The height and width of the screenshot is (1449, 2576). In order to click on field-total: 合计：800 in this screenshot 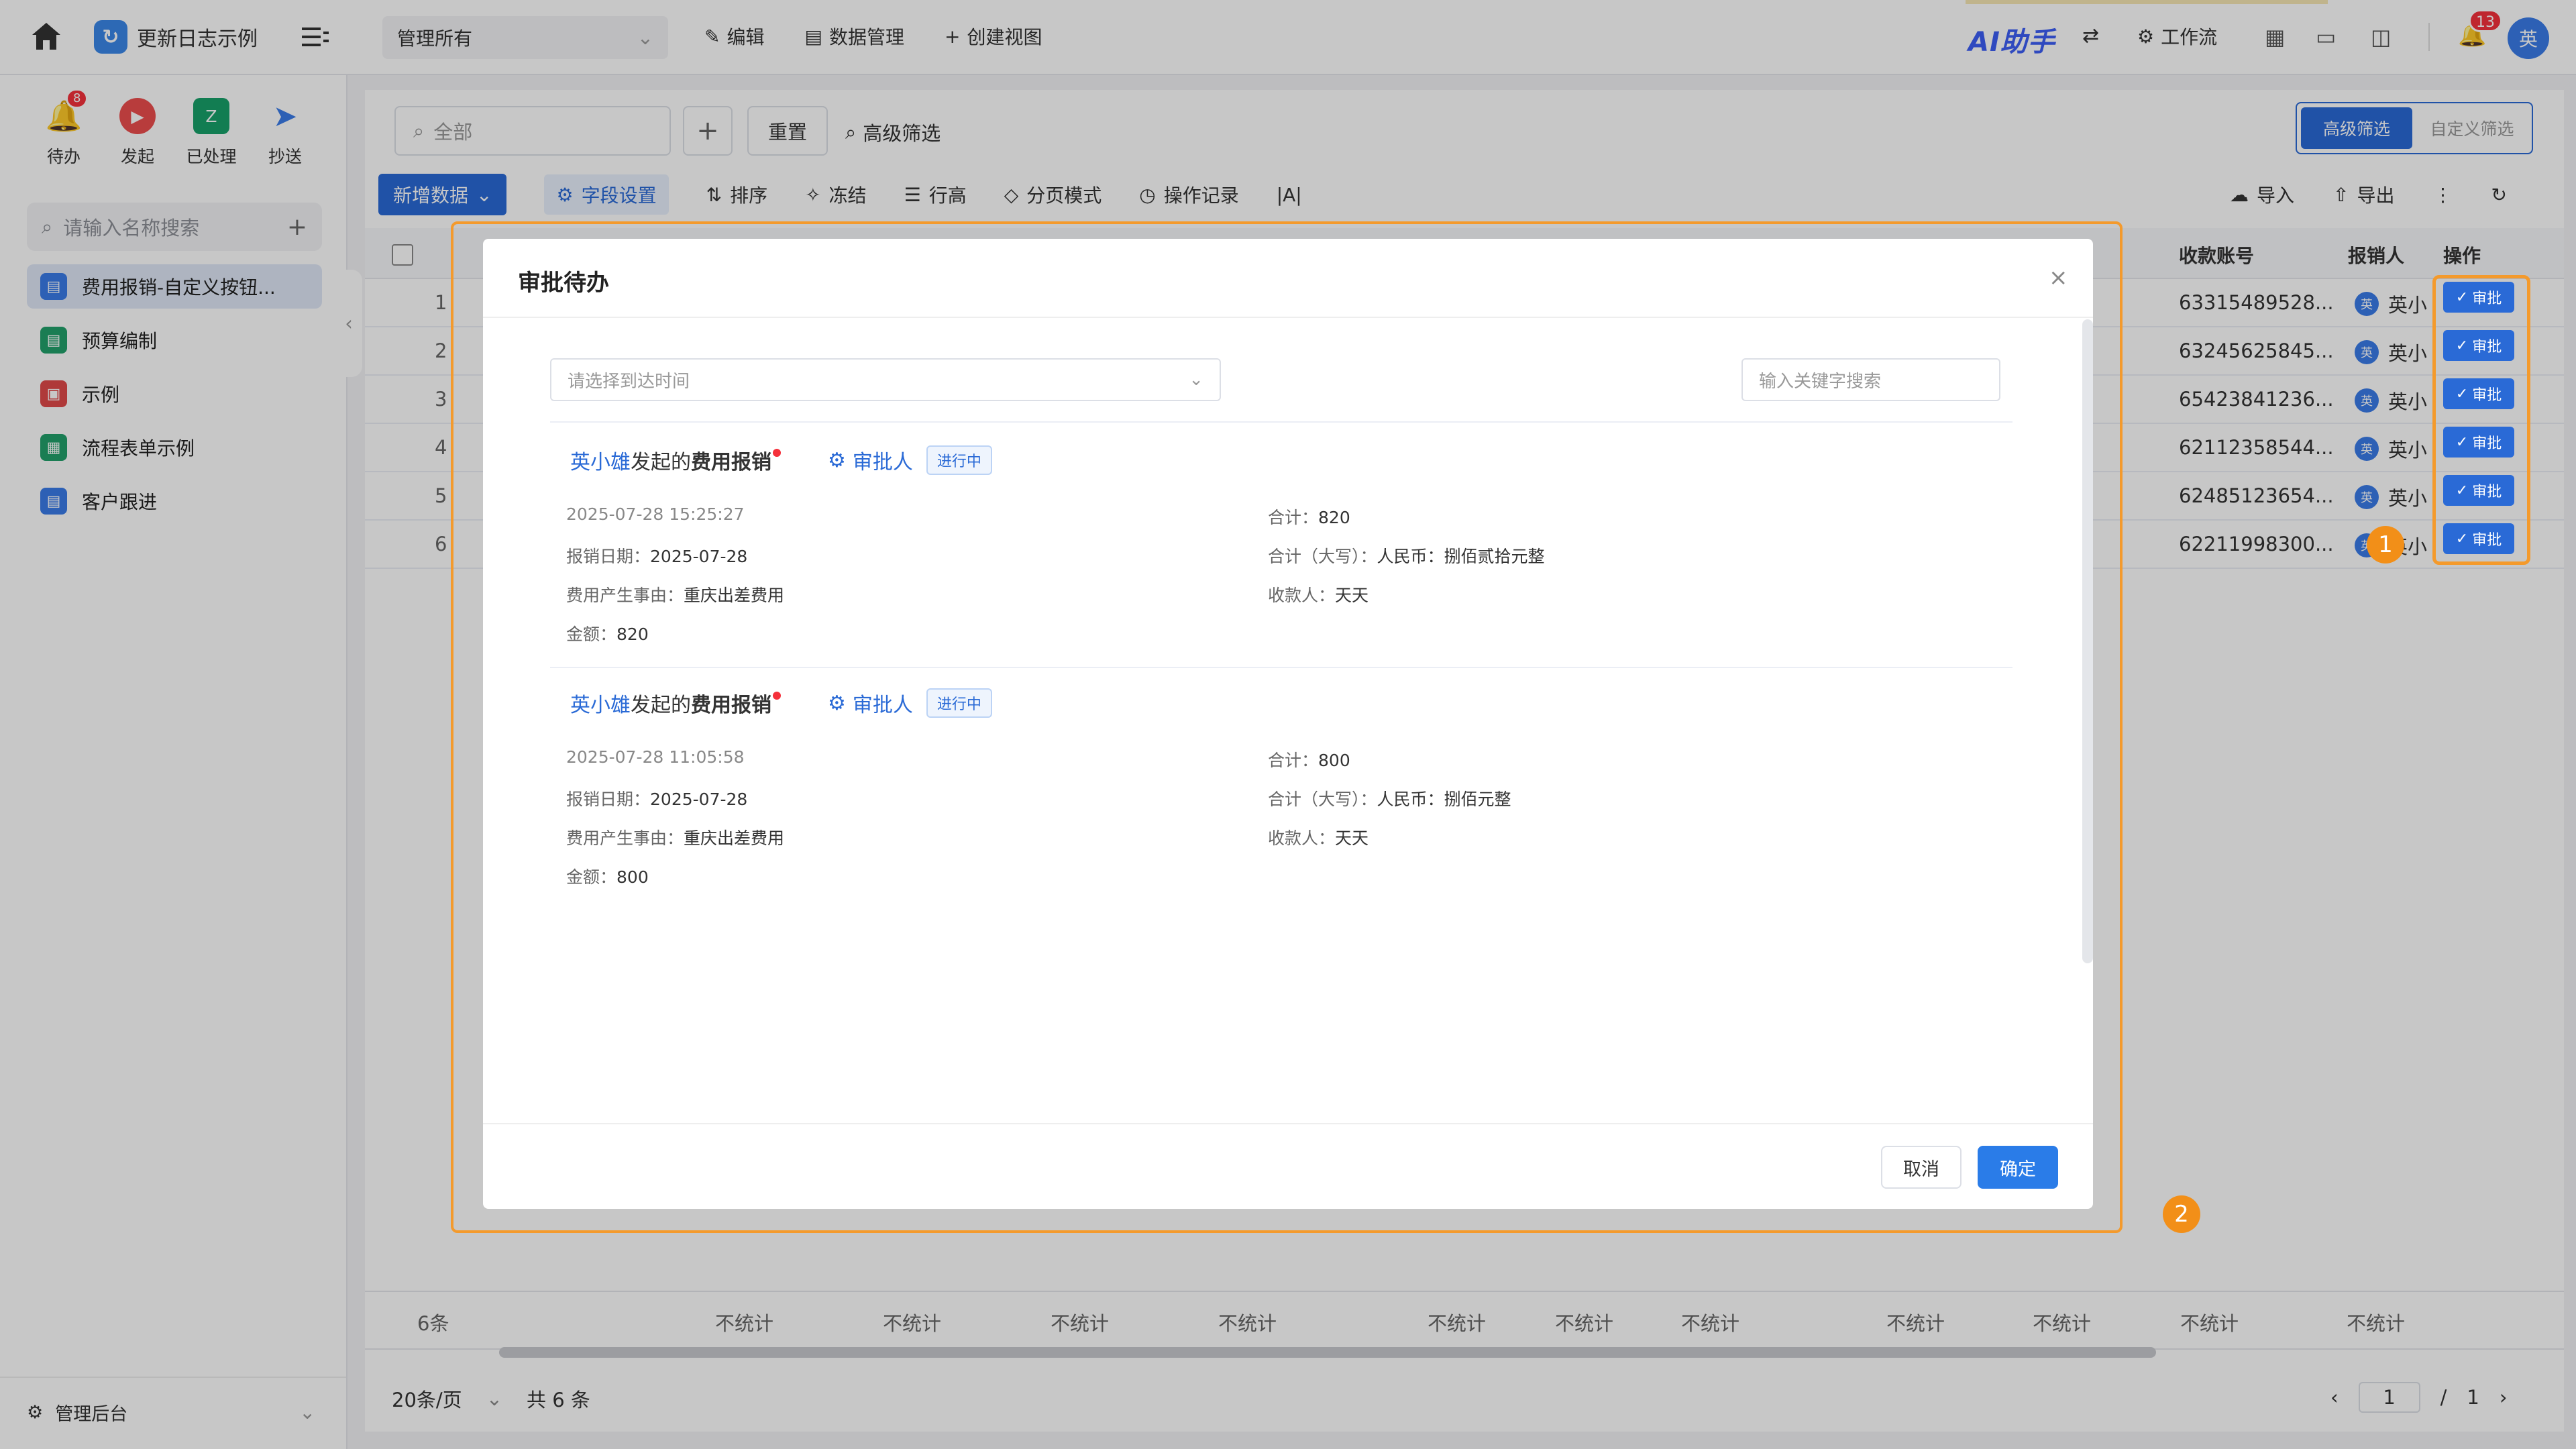, I will do `click(1309, 759)`.